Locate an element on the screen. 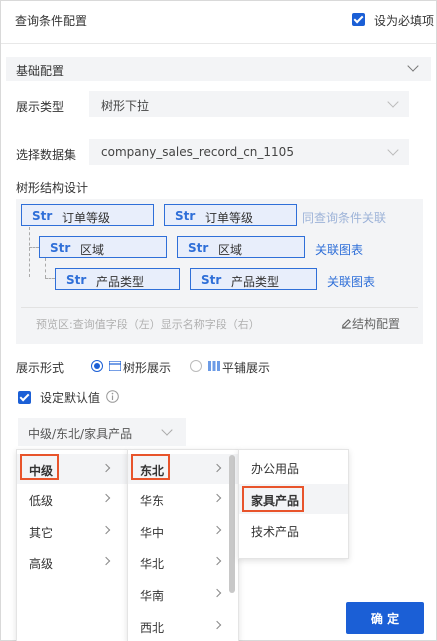 The image size is (437, 641). radio-tree-label: 树形展示 is located at coordinates (147, 368).